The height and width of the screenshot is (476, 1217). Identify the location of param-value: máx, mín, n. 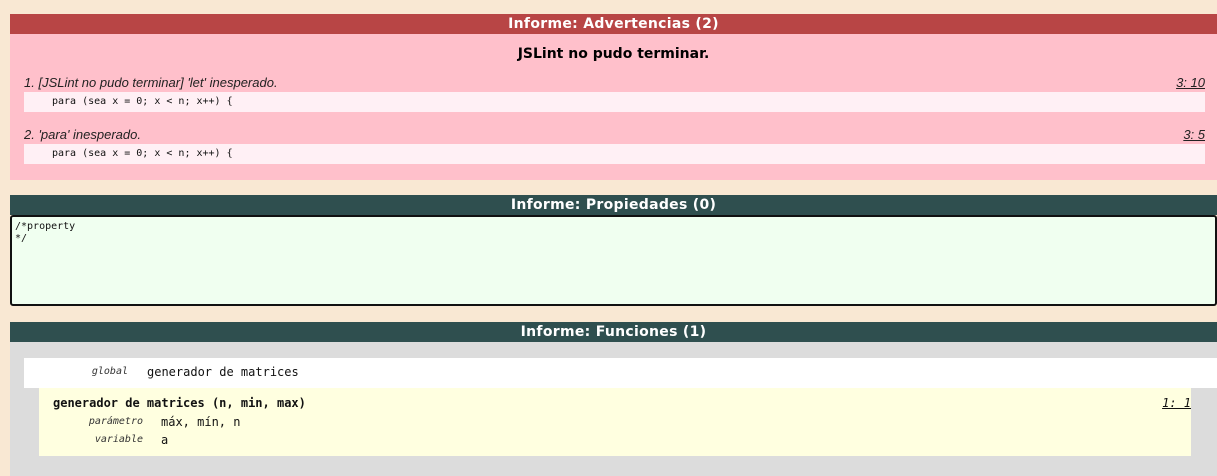
(201, 422).